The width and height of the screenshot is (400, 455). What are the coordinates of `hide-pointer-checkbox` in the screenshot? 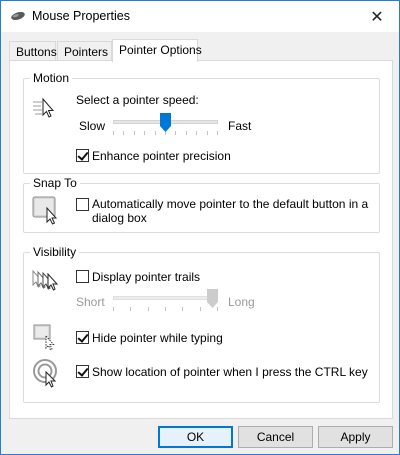 It's located at (82, 337).